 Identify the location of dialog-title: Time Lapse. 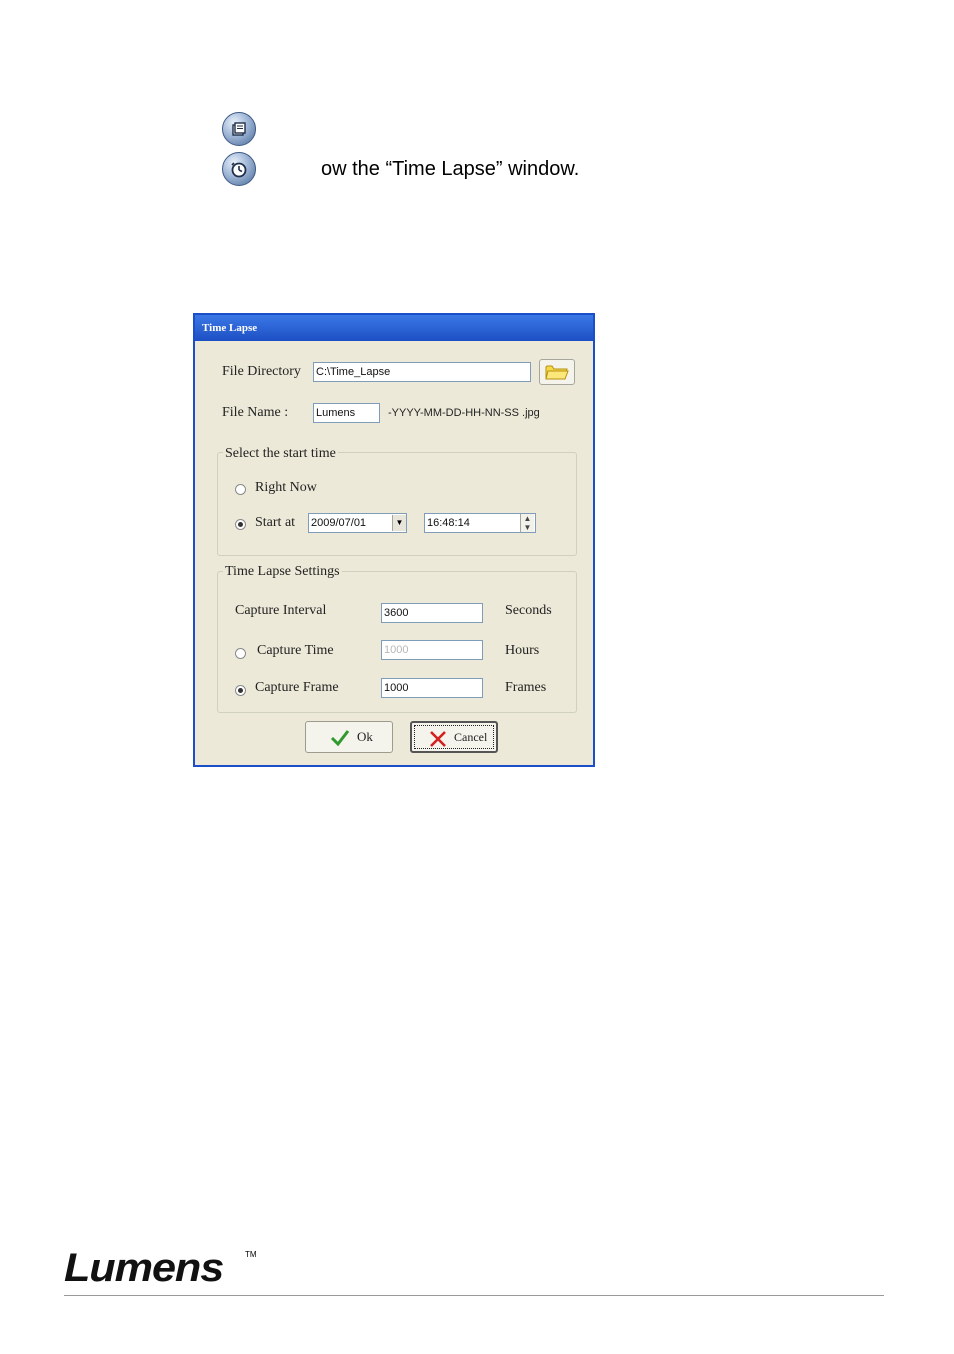
(394, 328).